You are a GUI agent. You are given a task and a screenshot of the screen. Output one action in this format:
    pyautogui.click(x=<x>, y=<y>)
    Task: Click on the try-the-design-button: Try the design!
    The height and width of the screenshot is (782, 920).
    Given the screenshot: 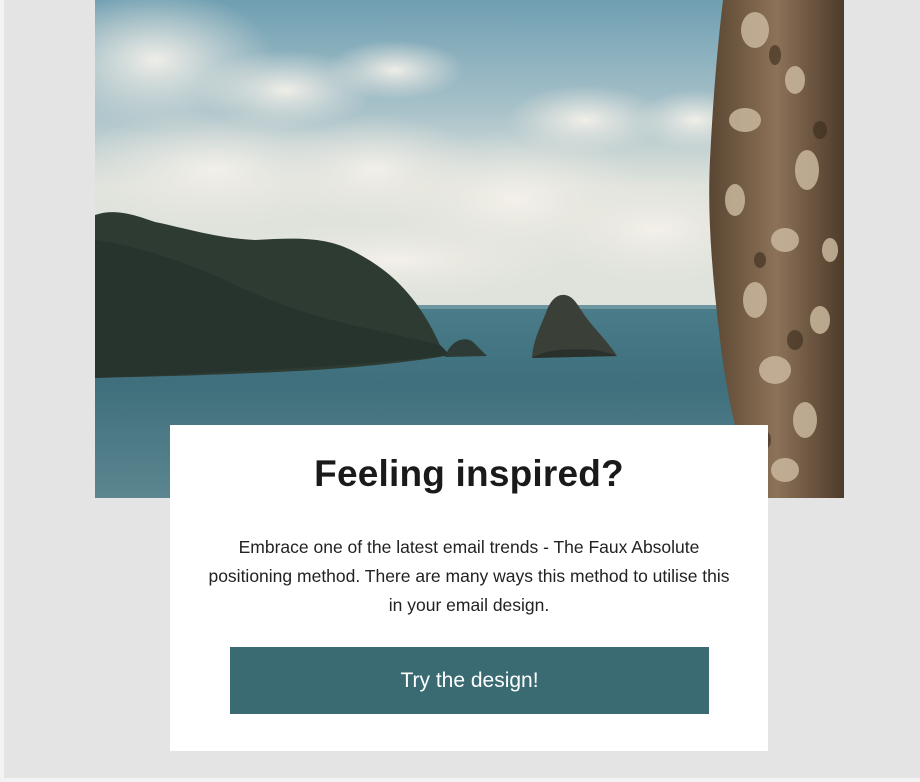 What is the action you would take?
    pyautogui.click(x=469, y=680)
    